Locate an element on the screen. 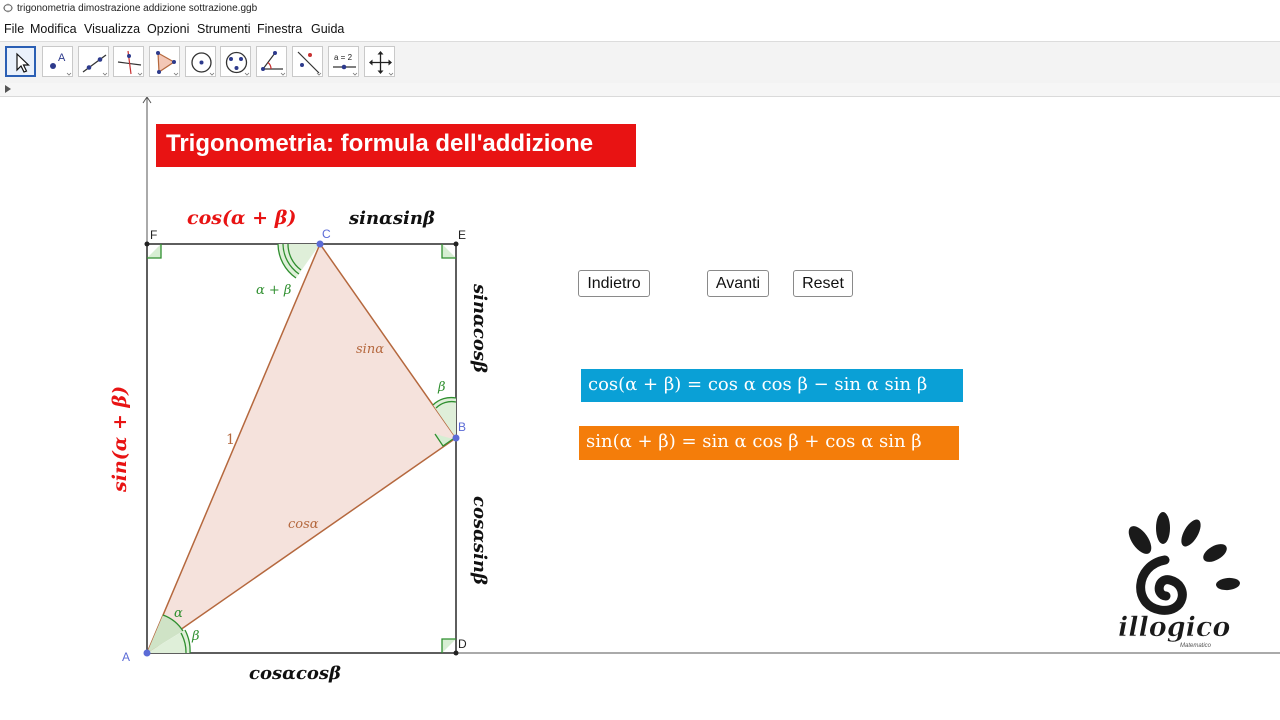 This screenshot has width=1280, height=720. point-tool-icon: A is located at coordinates (61, 64).